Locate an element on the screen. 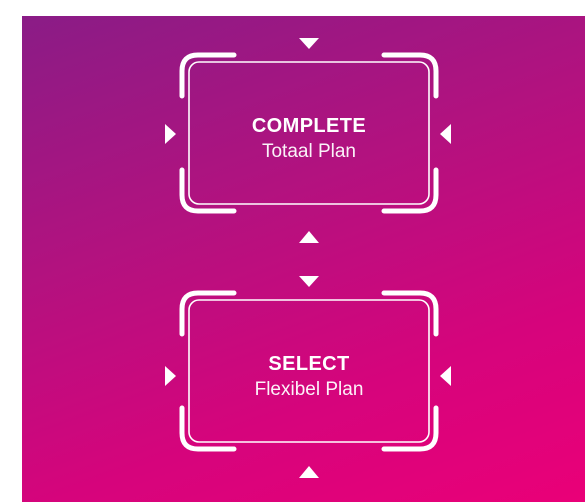 This screenshot has height=502, width=585. plan-subtitle: Flexibel Plan is located at coordinates (309, 389).